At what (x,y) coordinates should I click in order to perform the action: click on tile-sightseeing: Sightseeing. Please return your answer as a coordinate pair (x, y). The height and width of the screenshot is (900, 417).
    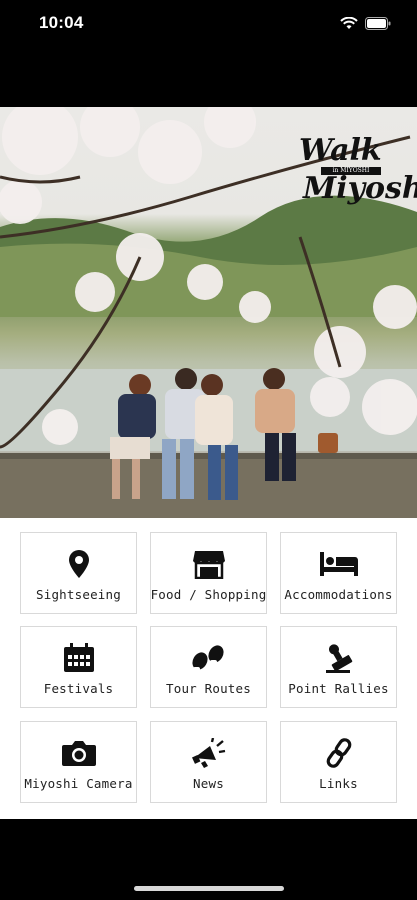
    Looking at the image, I should click on (78, 573).